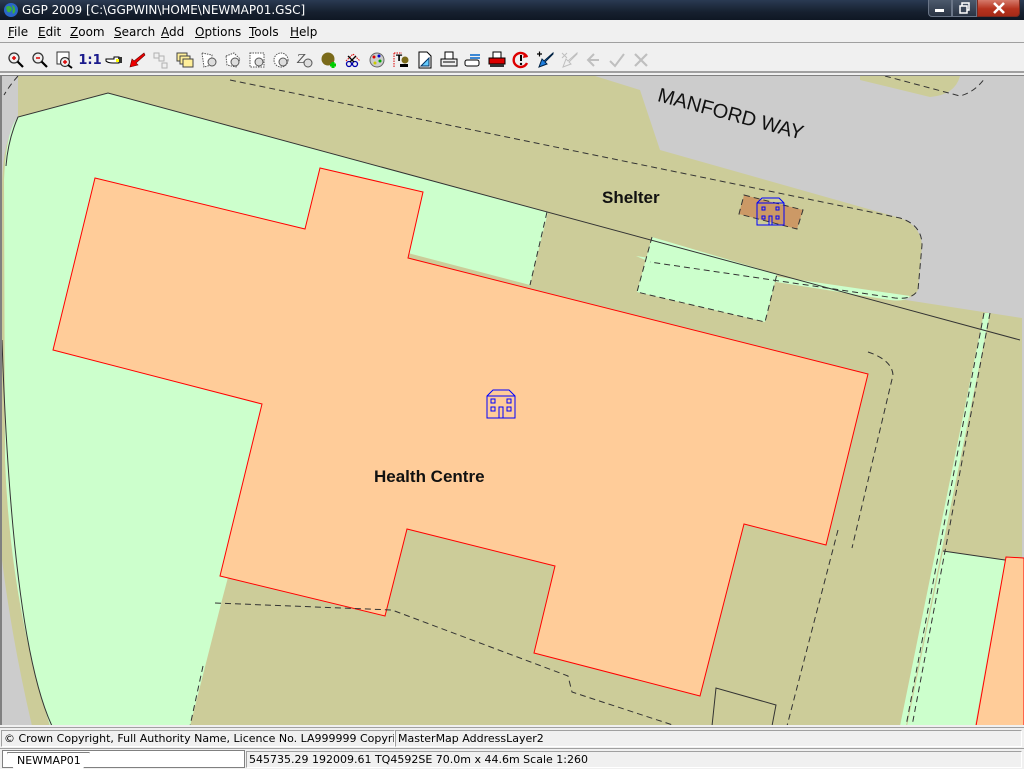 Image resolution: width=1024 pixels, height=769 pixels. What do you see at coordinates (223, 32) in the screenshot?
I see `menu-label: ptions` at bounding box center [223, 32].